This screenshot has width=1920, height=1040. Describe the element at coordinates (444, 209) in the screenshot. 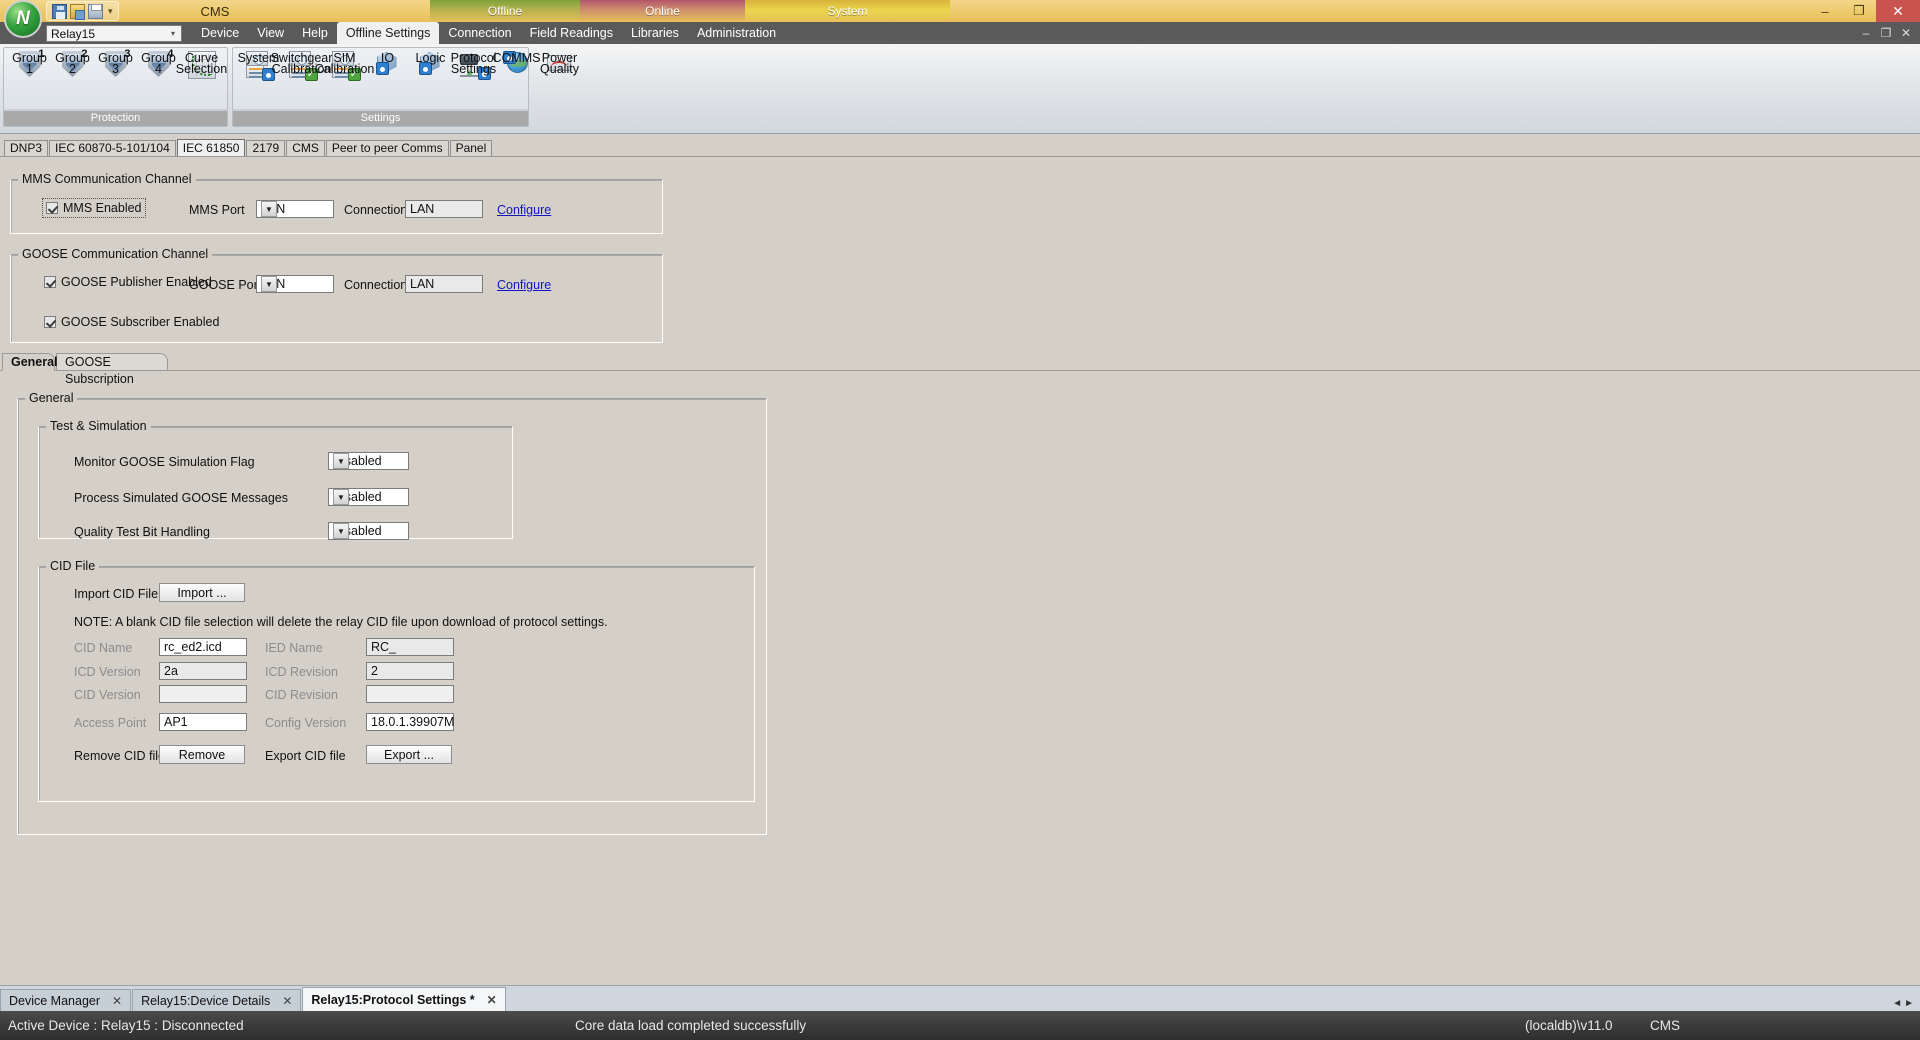

I see `mms-connection-value: LAN` at that location.